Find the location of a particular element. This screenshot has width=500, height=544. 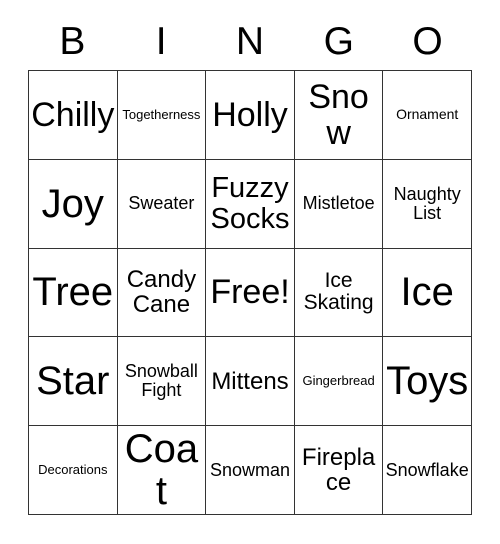

bingo-cell-label: Ice Skating is located at coordinates (338, 292).